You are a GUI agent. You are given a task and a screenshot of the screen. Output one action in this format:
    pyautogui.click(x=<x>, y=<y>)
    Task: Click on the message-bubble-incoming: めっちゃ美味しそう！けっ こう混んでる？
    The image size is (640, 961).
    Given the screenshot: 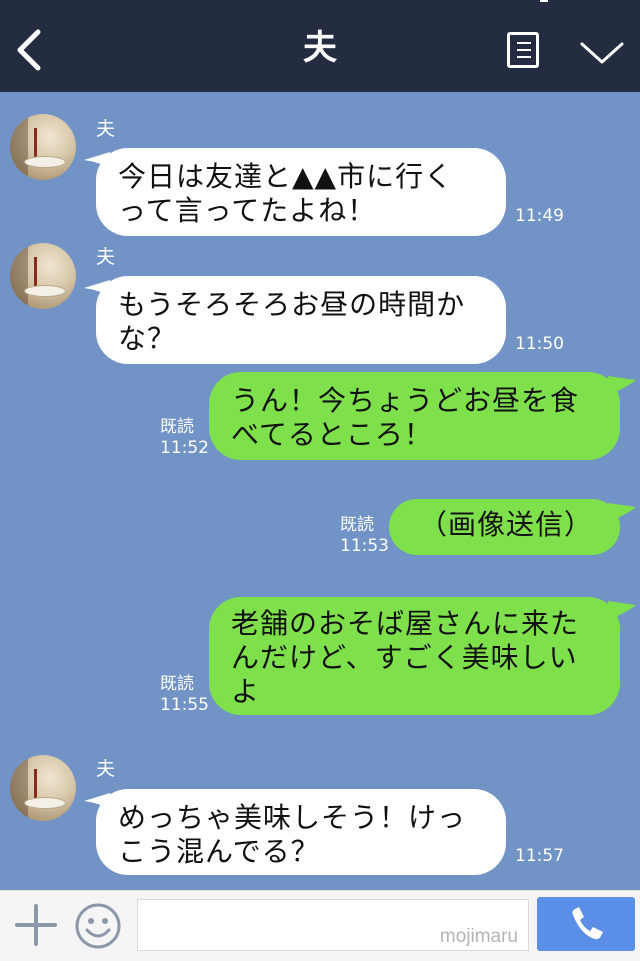 What is the action you would take?
    pyautogui.click(x=301, y=832)
    